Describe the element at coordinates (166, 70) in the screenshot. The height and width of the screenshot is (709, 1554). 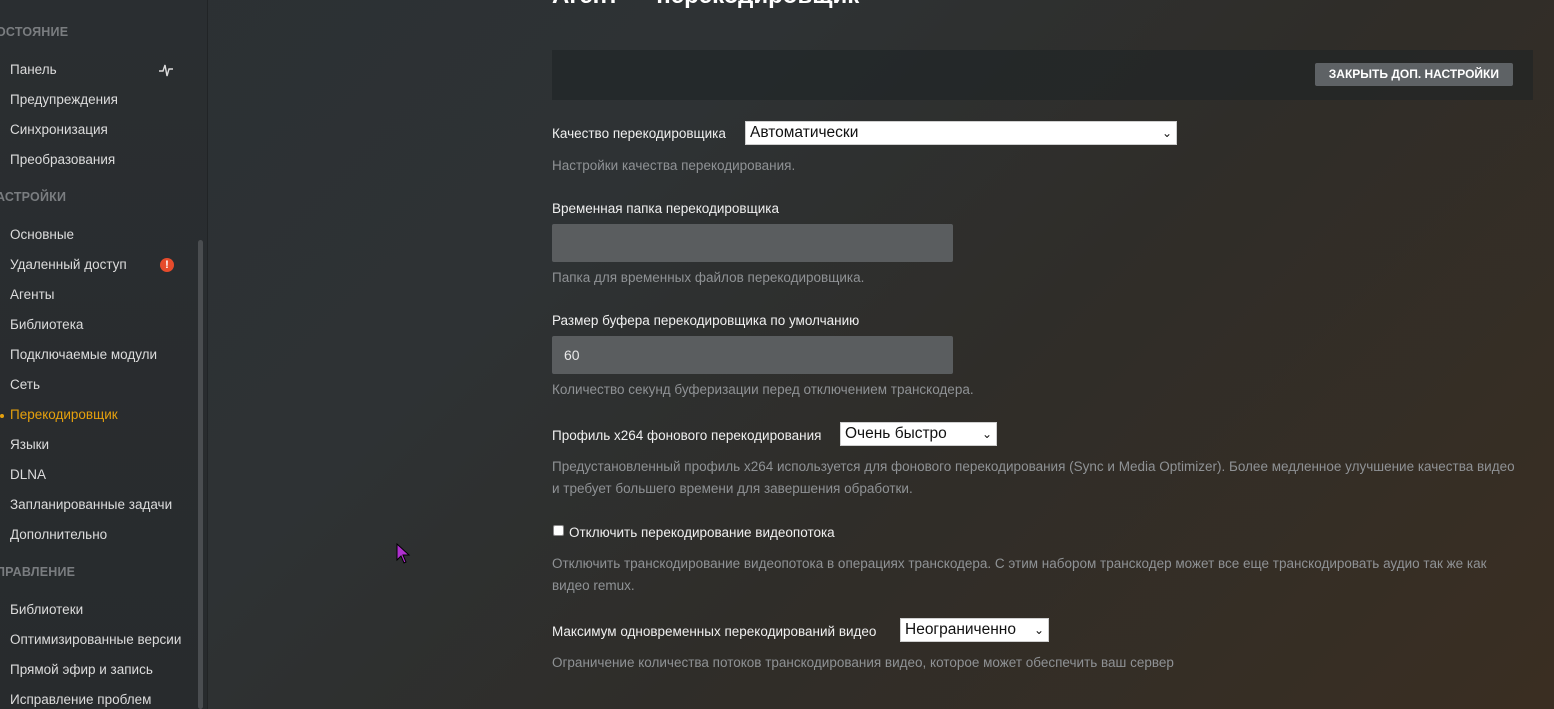
I see `activity-pulse-icon` at that location.